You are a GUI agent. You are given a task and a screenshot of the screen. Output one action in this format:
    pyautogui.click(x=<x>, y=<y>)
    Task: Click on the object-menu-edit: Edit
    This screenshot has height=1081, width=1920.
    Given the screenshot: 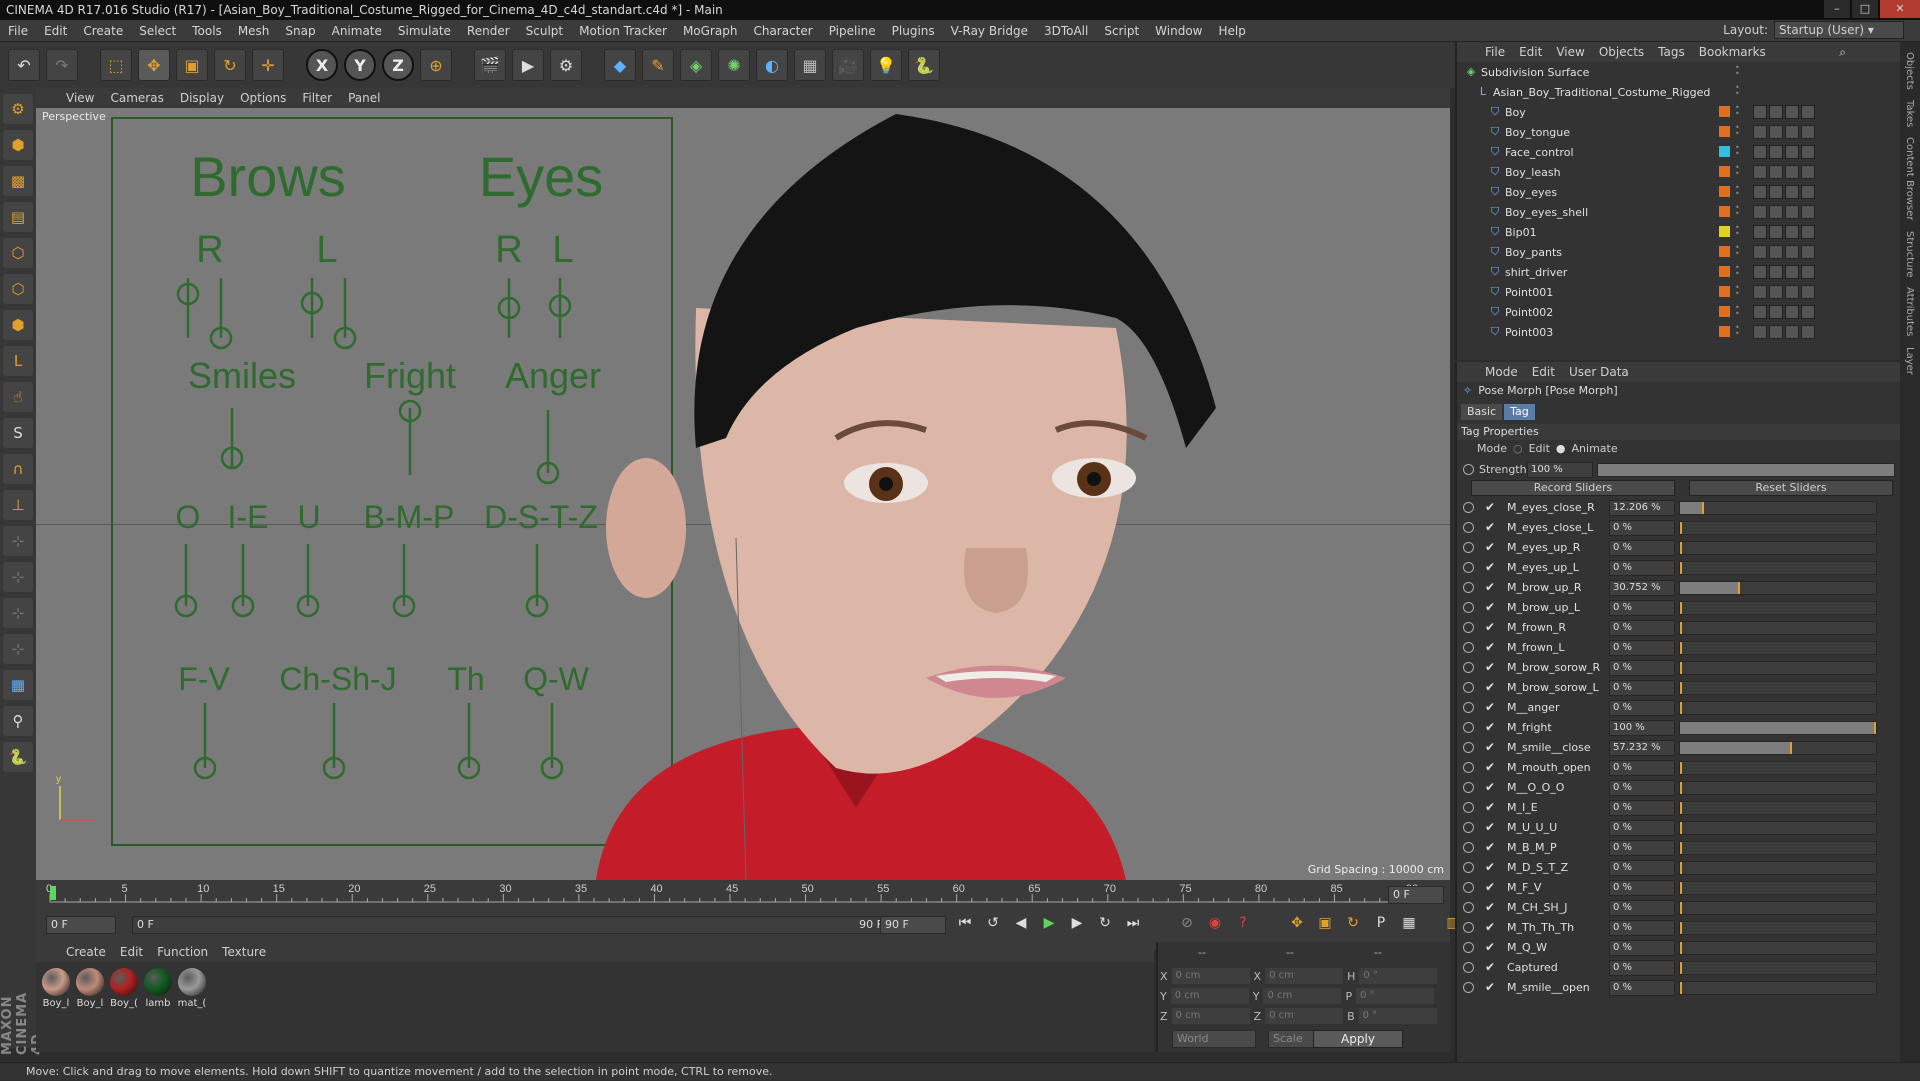 What is the action you would take?
    pyautogui.click(x=1530, y=52)
    